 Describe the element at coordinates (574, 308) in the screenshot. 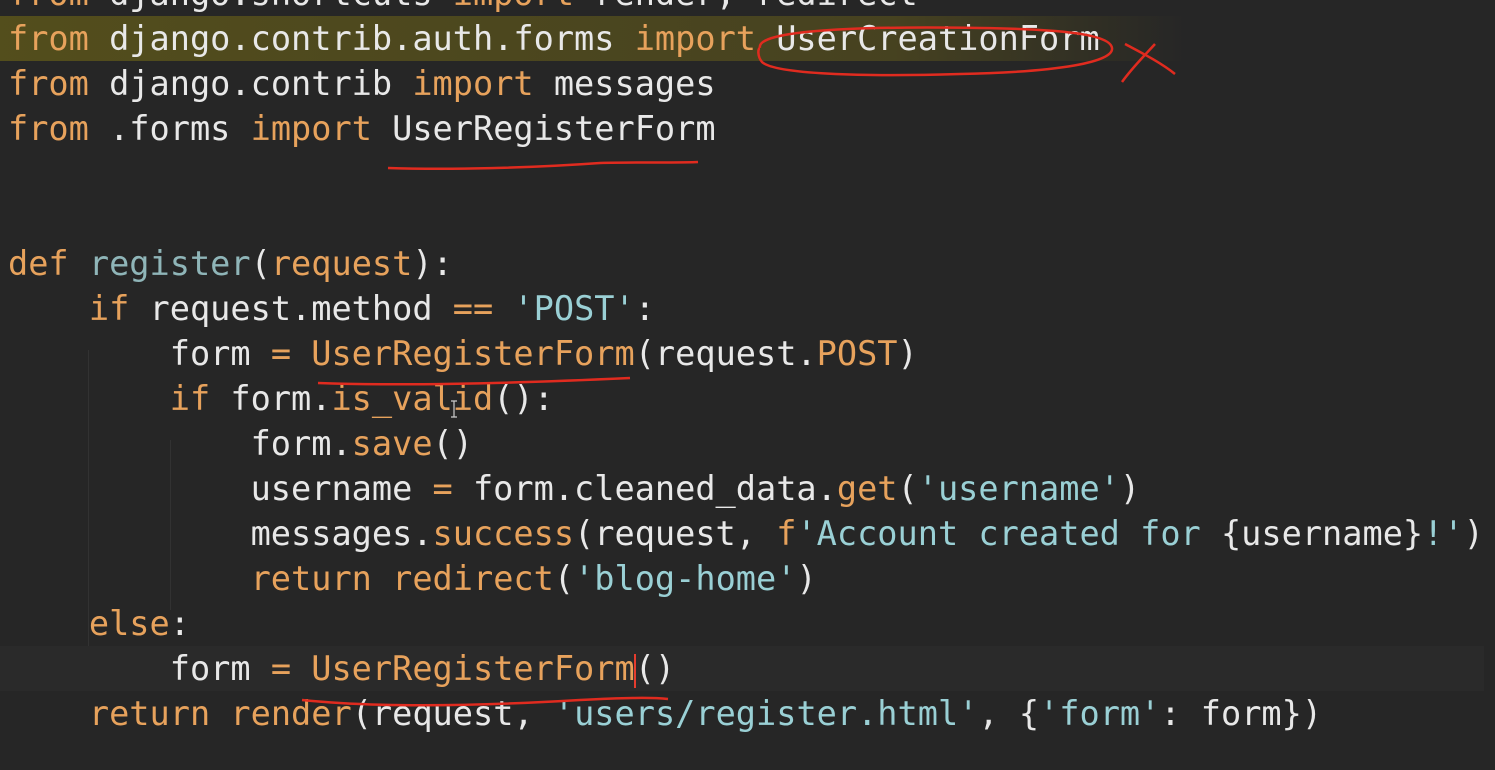

I see `code-token: 'POST'` at that location.